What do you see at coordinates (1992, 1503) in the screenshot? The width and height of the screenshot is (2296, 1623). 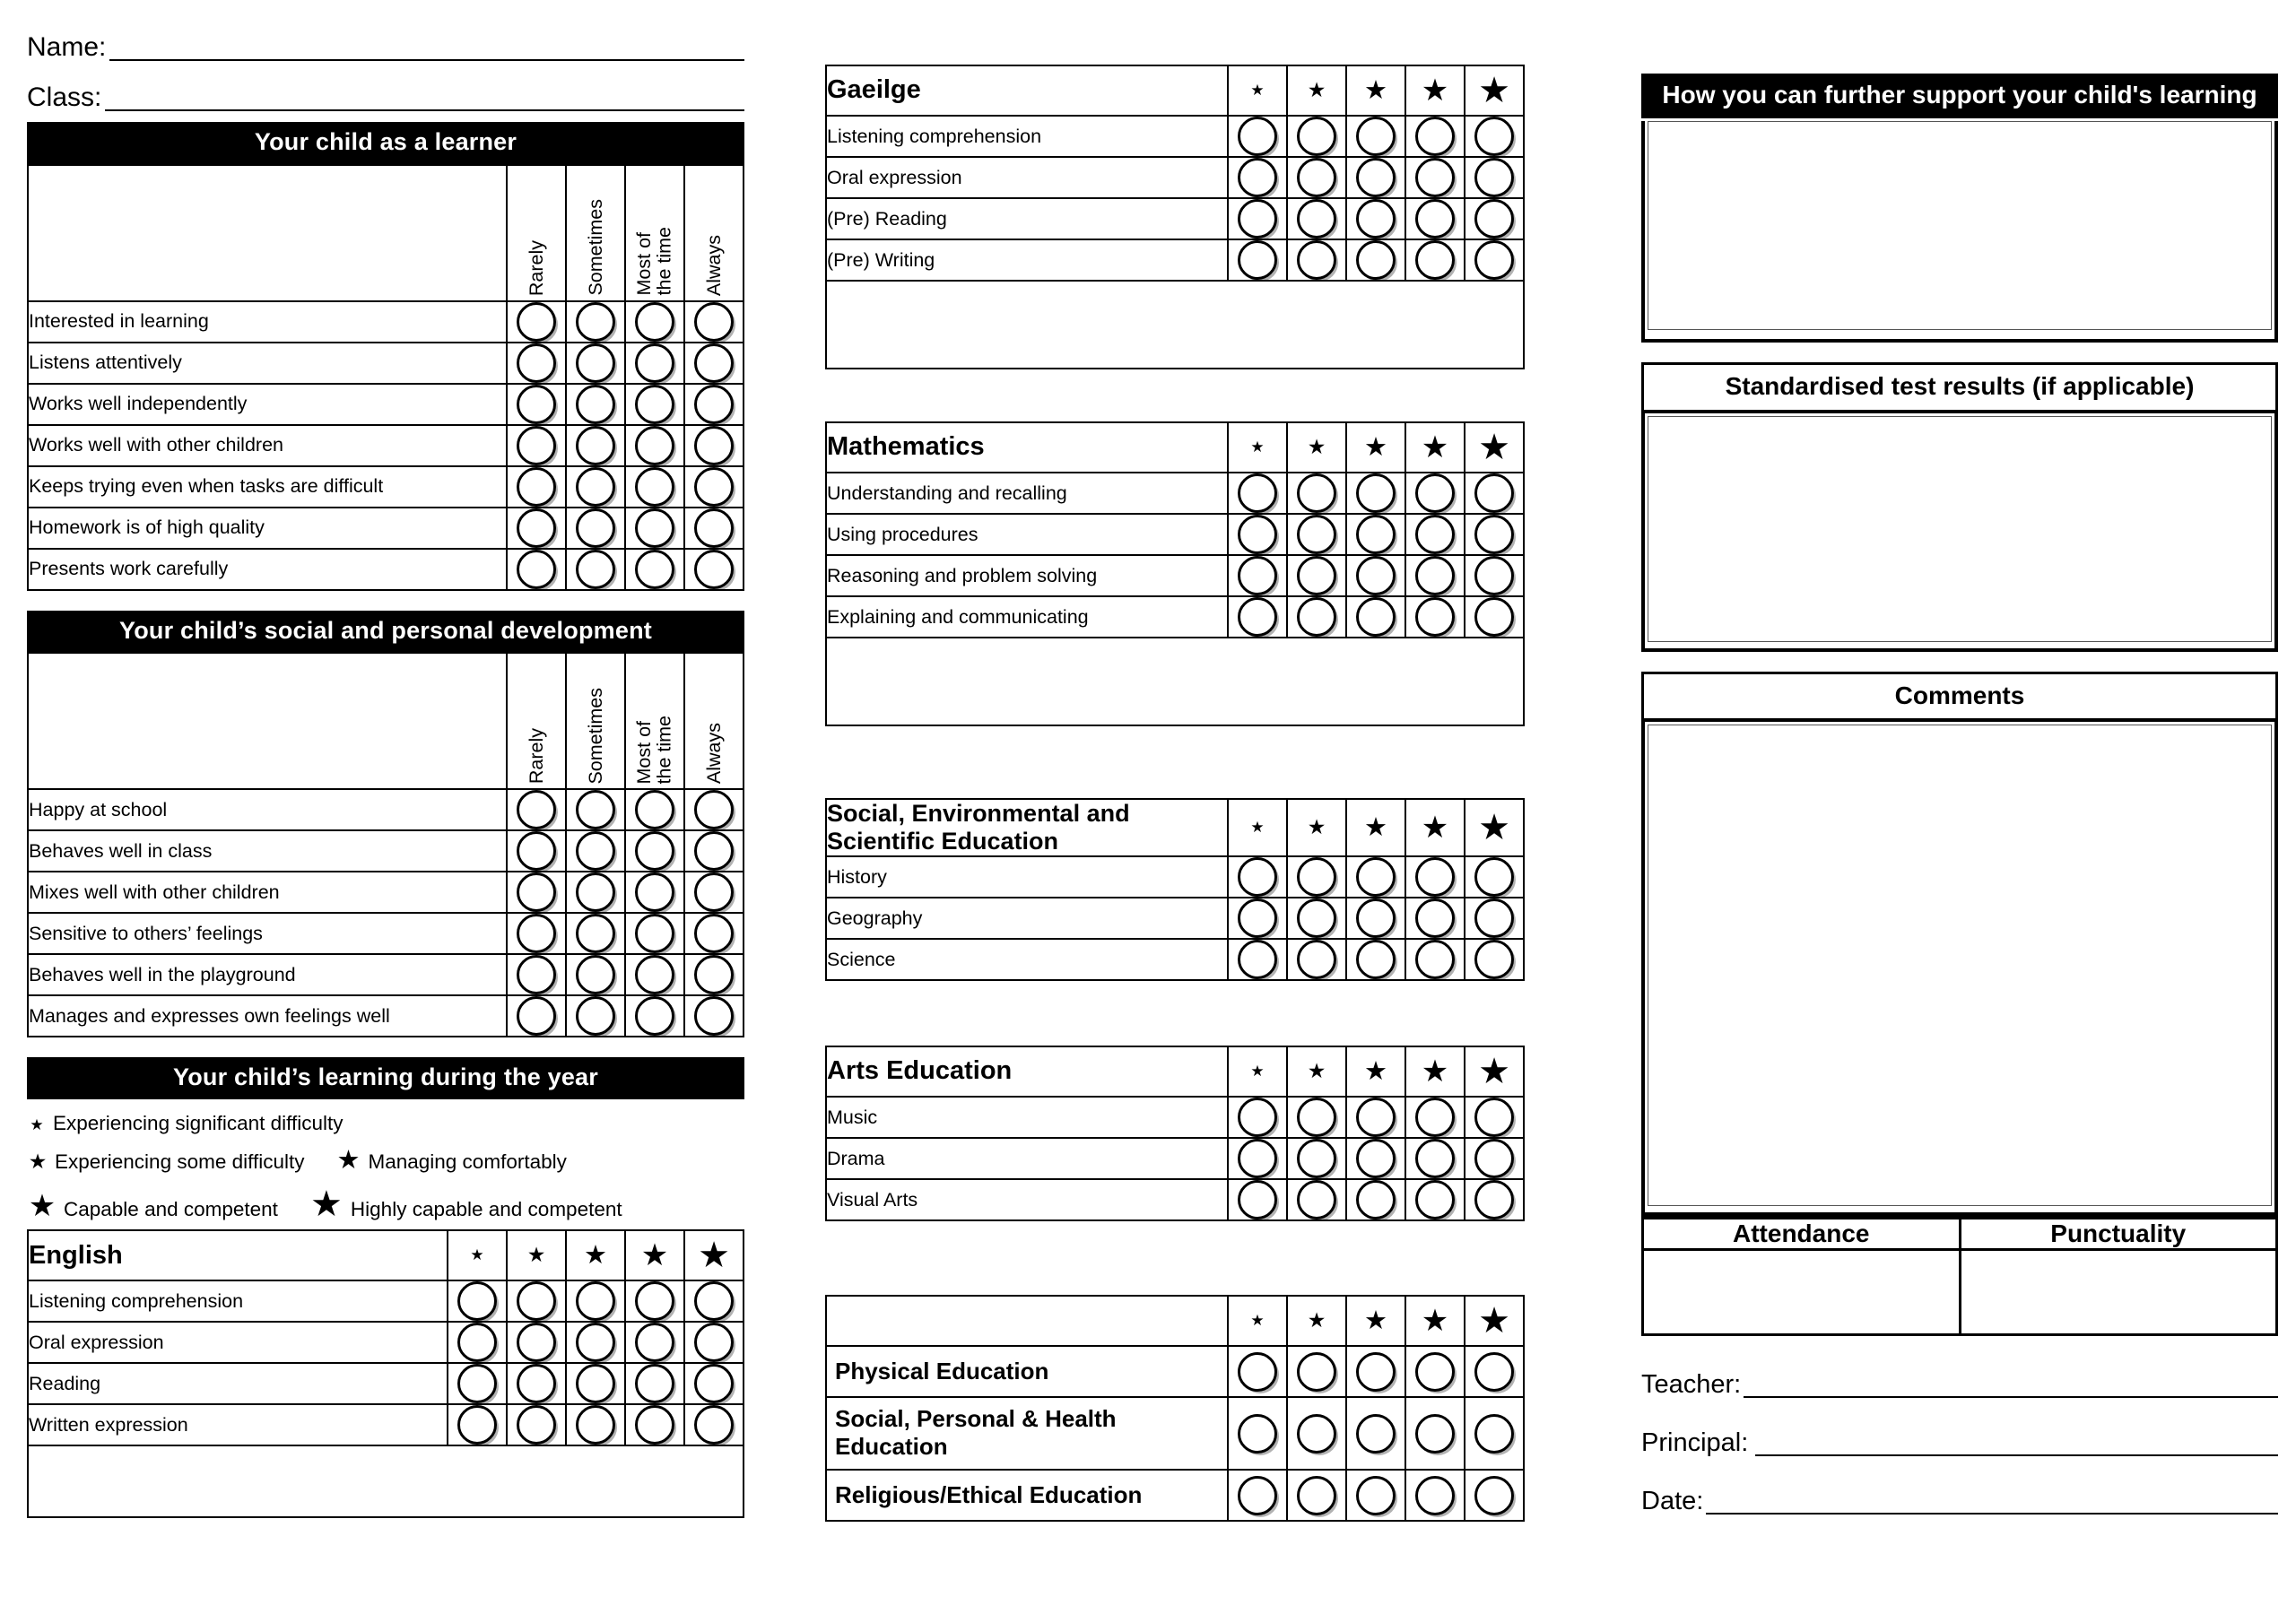 I see `date-input-line` at bounding box center [1992, 1503].